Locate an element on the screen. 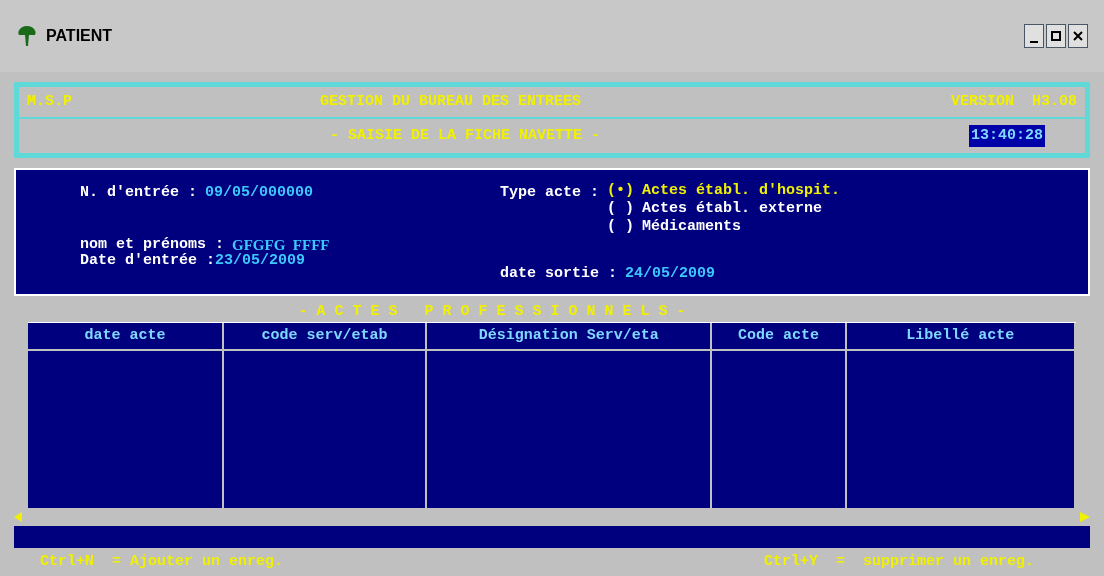 Image resolution: width=1104 pixels, height=576 pixels. name-value: GFGFG FFFF is located at coordinates (281, 244).